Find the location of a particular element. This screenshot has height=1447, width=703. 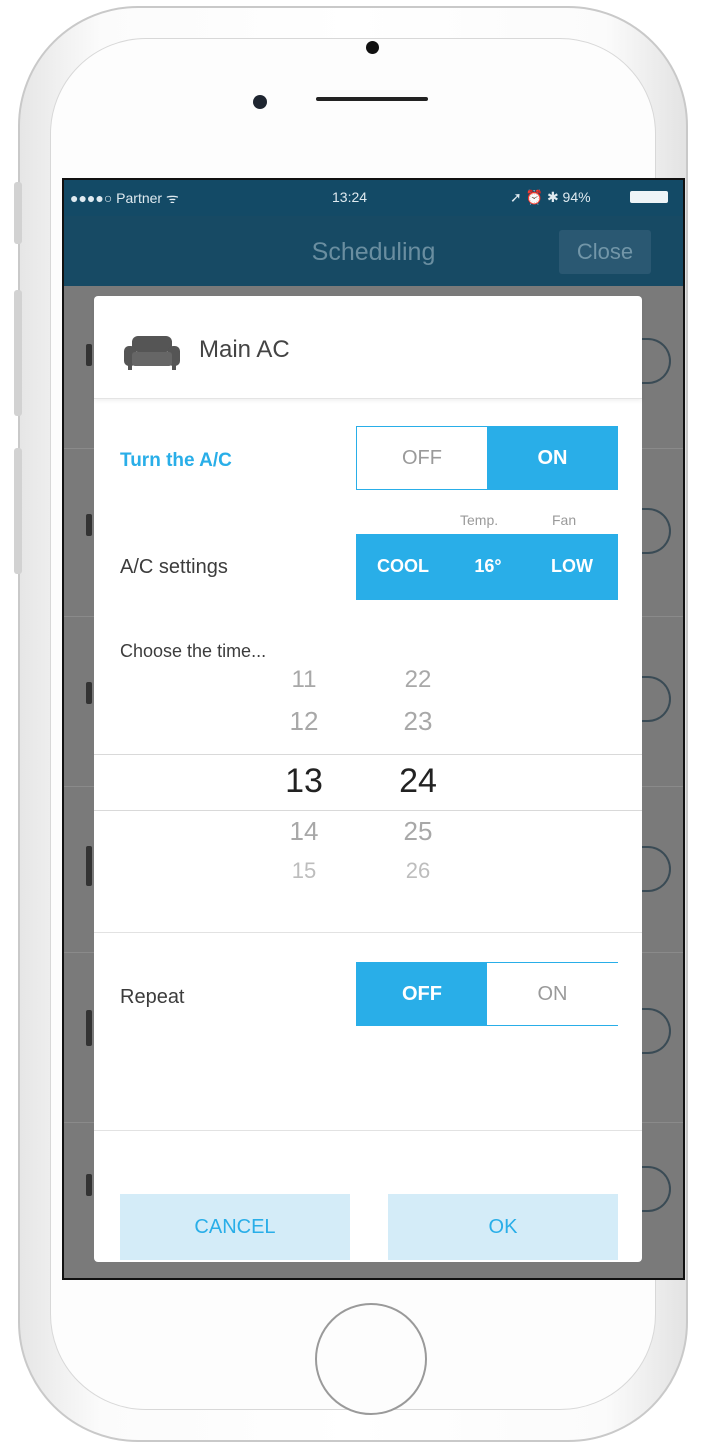

minute-option: 23 is located at coordinates (418, 721).